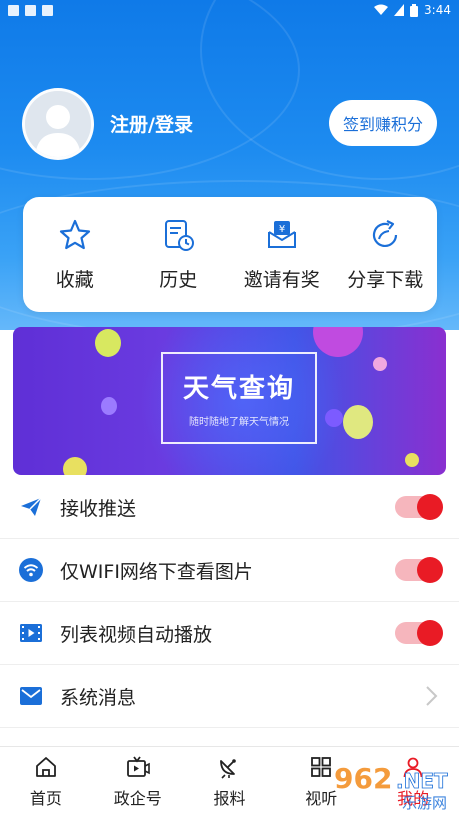  Describe the element at coordinates (229, 633) in the screenshot. I see `setting-row-autoplay: 列表视频自动播放` at that location.